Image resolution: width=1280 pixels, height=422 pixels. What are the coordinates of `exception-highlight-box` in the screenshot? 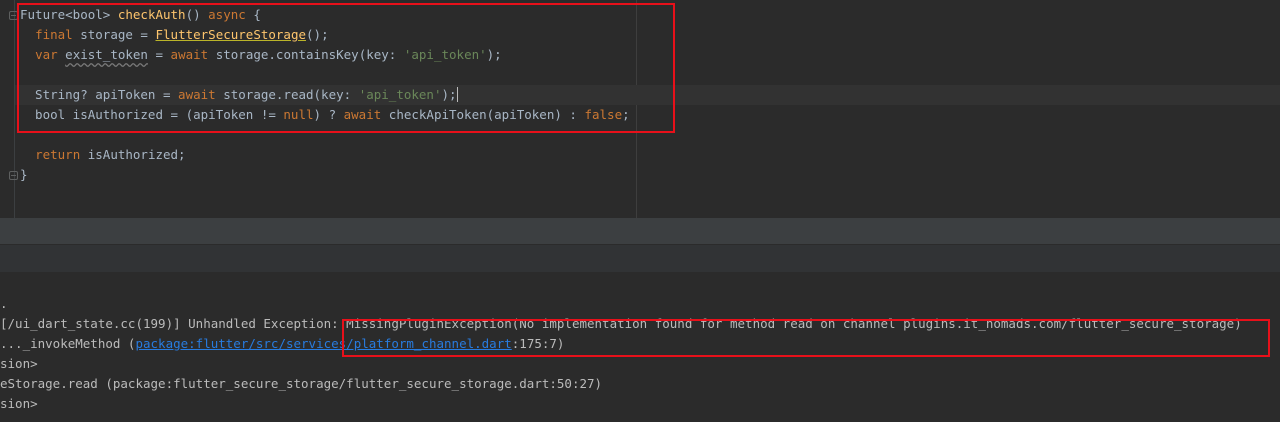 It's located at (806, 338).